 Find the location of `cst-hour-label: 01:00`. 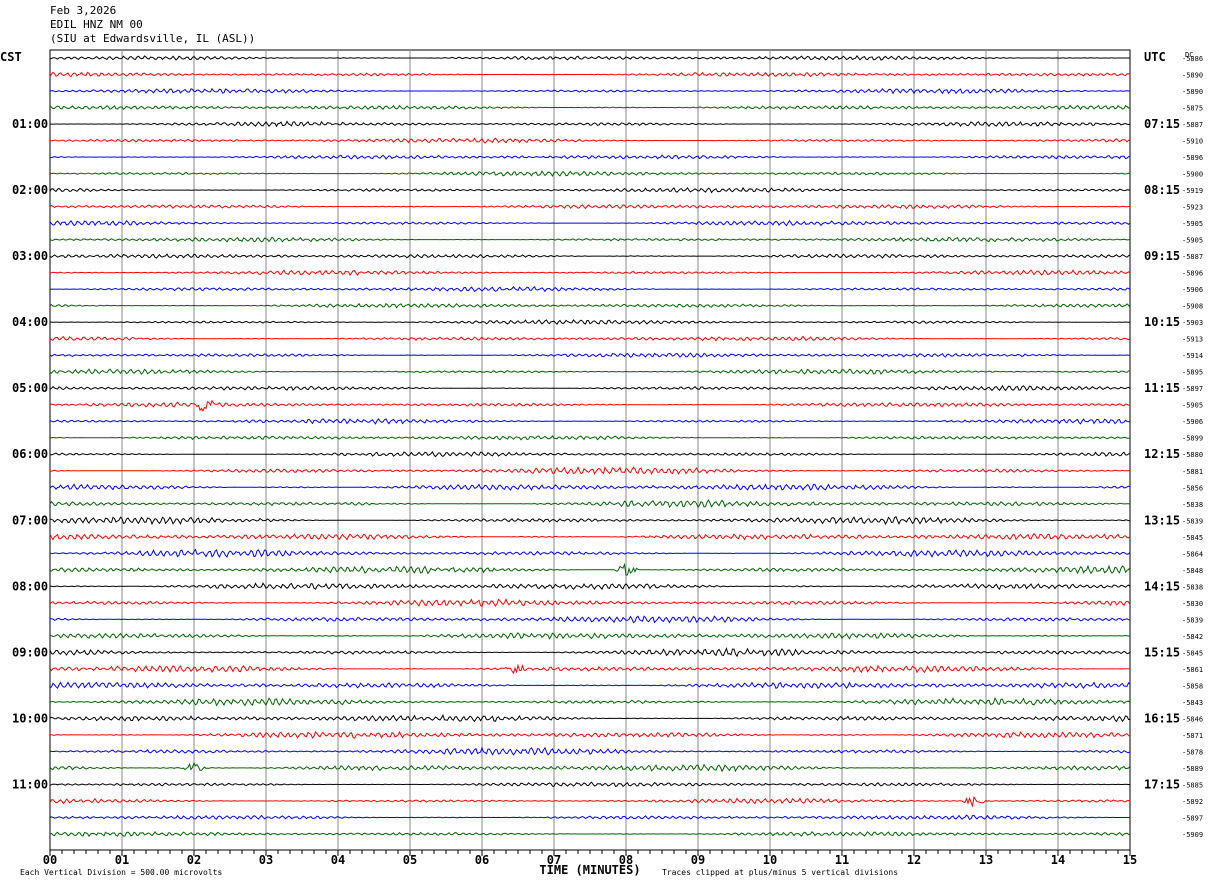

cst-hour-label: 01:00 is located at coordinates (30, 124).